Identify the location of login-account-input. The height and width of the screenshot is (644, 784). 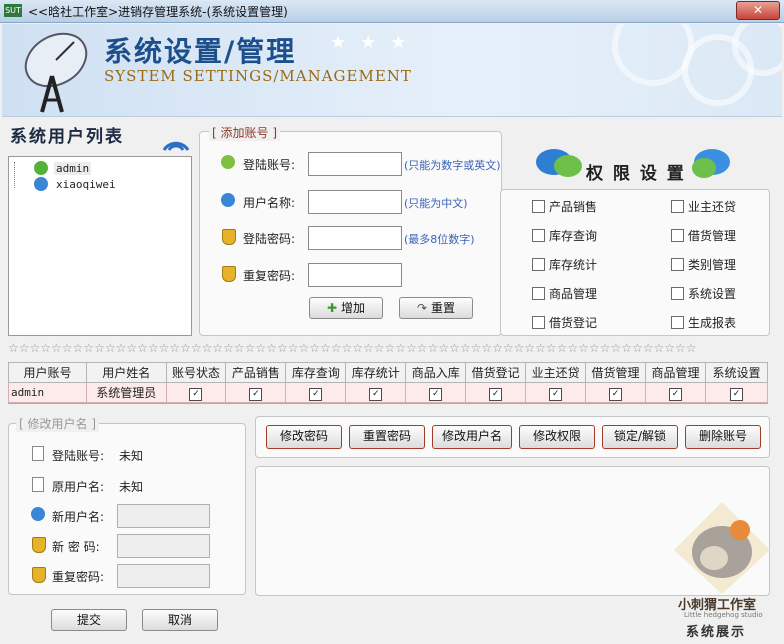
(355, 164).